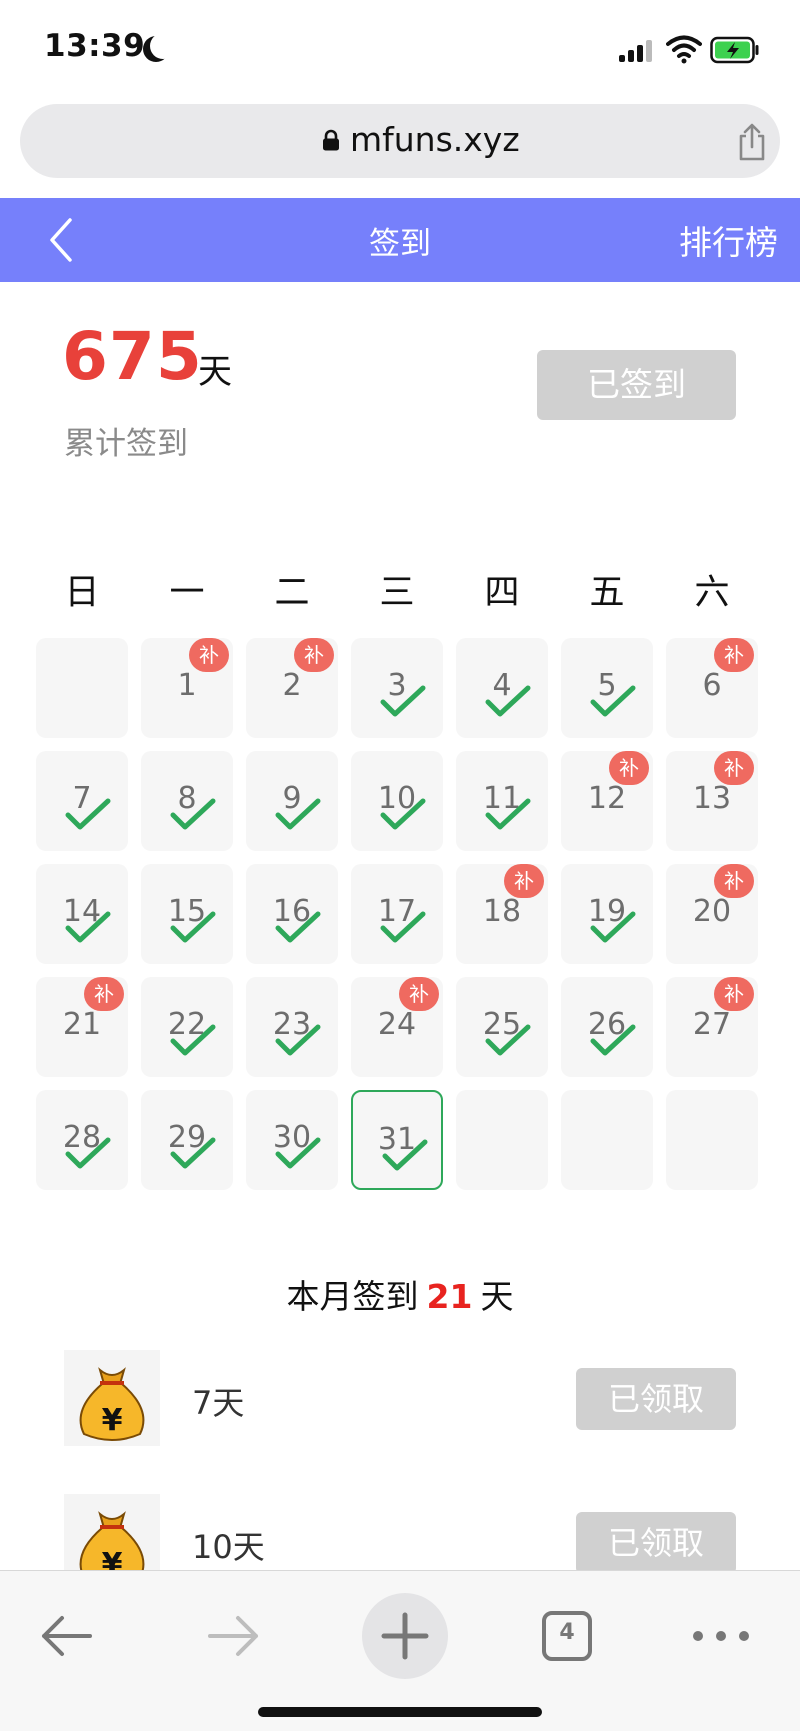 The height and width of the screenshot is (1731, 800). I want to click on day-number: 1, so click(187, 685).